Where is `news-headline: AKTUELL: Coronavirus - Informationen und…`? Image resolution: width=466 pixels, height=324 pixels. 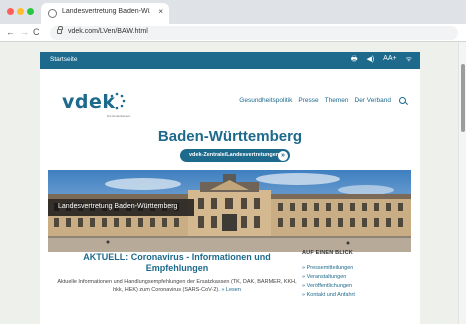 news-headline: AKTUELL: Coronavirus - Informationen und… is located at coordinates (177, 263).